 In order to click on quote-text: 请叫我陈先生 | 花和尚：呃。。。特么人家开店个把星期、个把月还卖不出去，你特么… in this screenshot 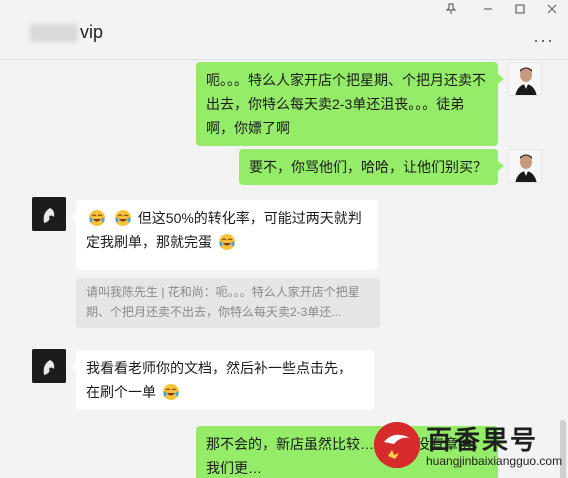, I will do `click(223, 302)`.